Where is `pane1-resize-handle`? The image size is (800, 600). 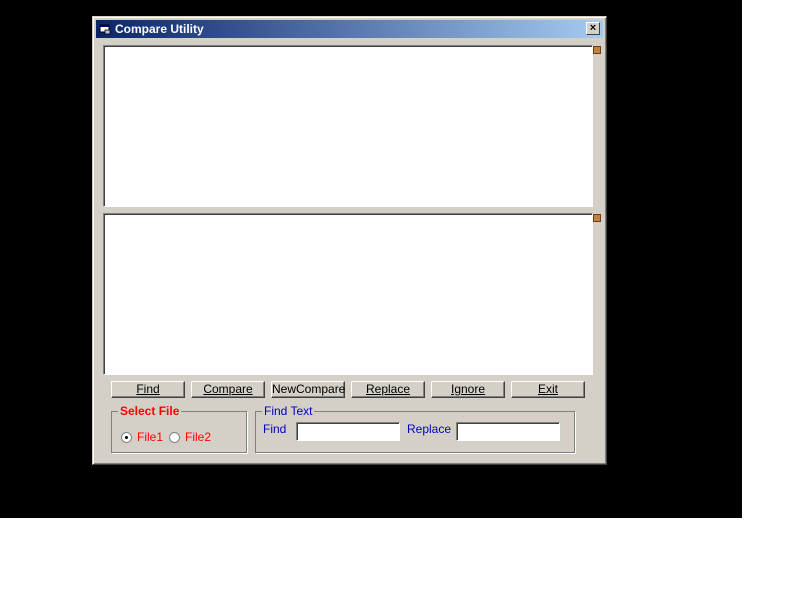
pane1-resize-handle is located at coordinates (597, 50).